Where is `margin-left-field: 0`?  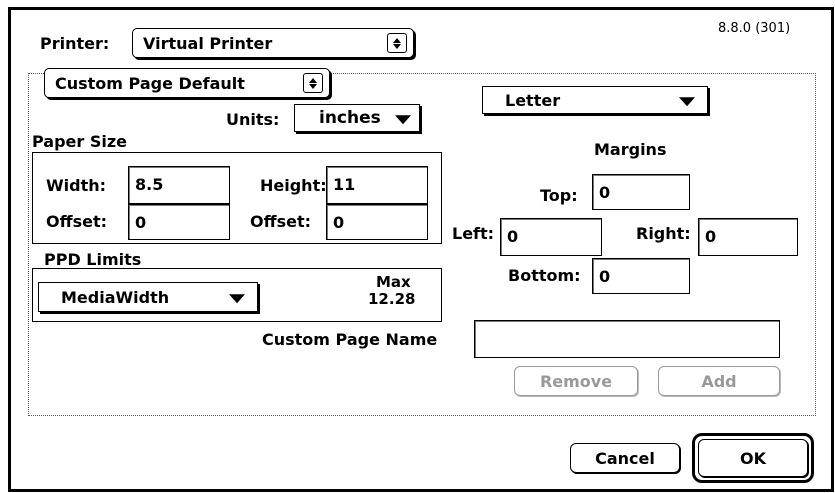
margin-left-field: 0 is located at coordinates (551, 237).